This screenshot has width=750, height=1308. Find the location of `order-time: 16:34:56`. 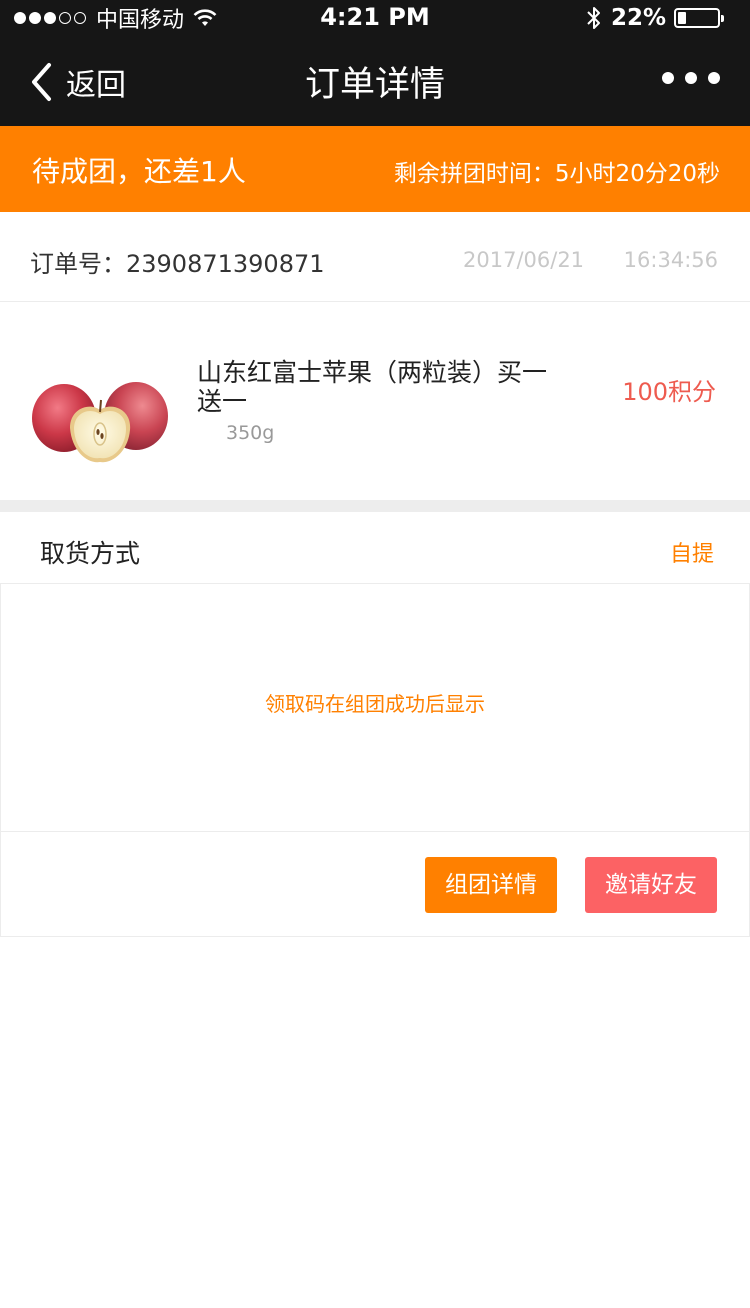

order-time: 16:34:56 is located at coordinates (670, 260).